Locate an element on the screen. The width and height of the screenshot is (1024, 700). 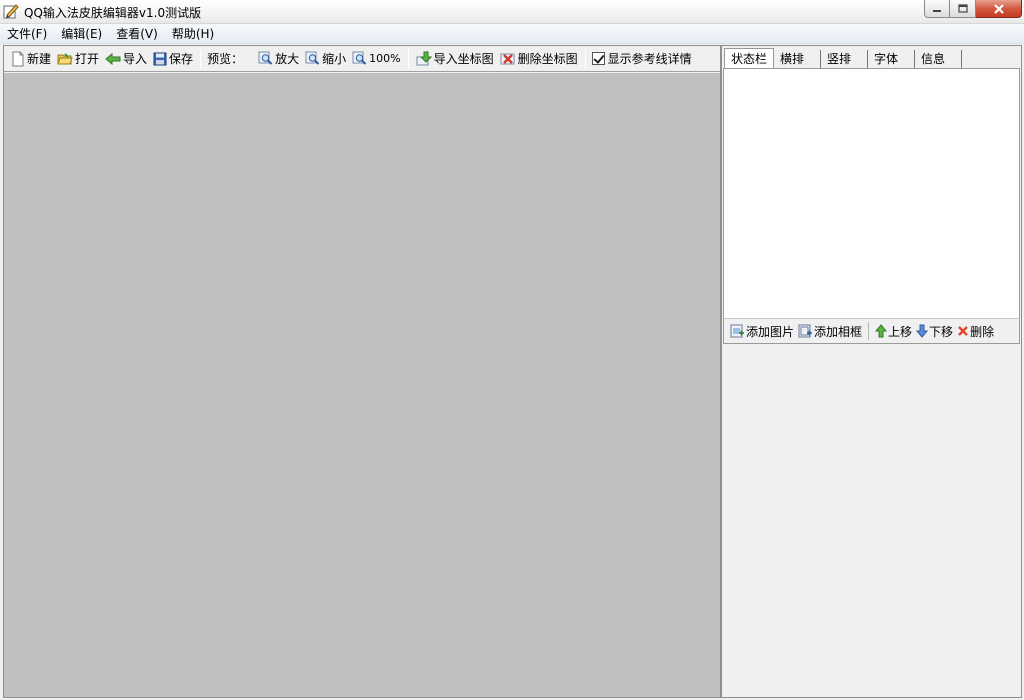
maximize-button is located at coordinates (963, 9).